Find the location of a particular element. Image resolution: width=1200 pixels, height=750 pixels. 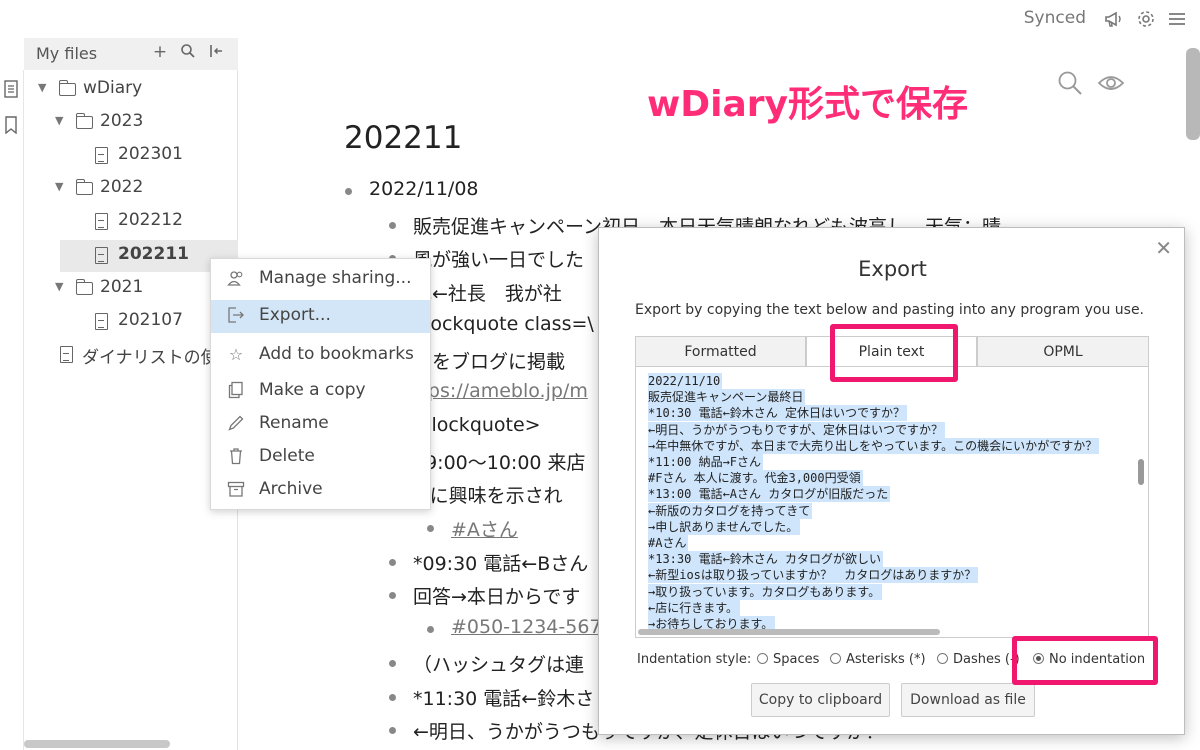

outline-item-text: *09:30 電話←Bさん is located at coordinates (500, 562).